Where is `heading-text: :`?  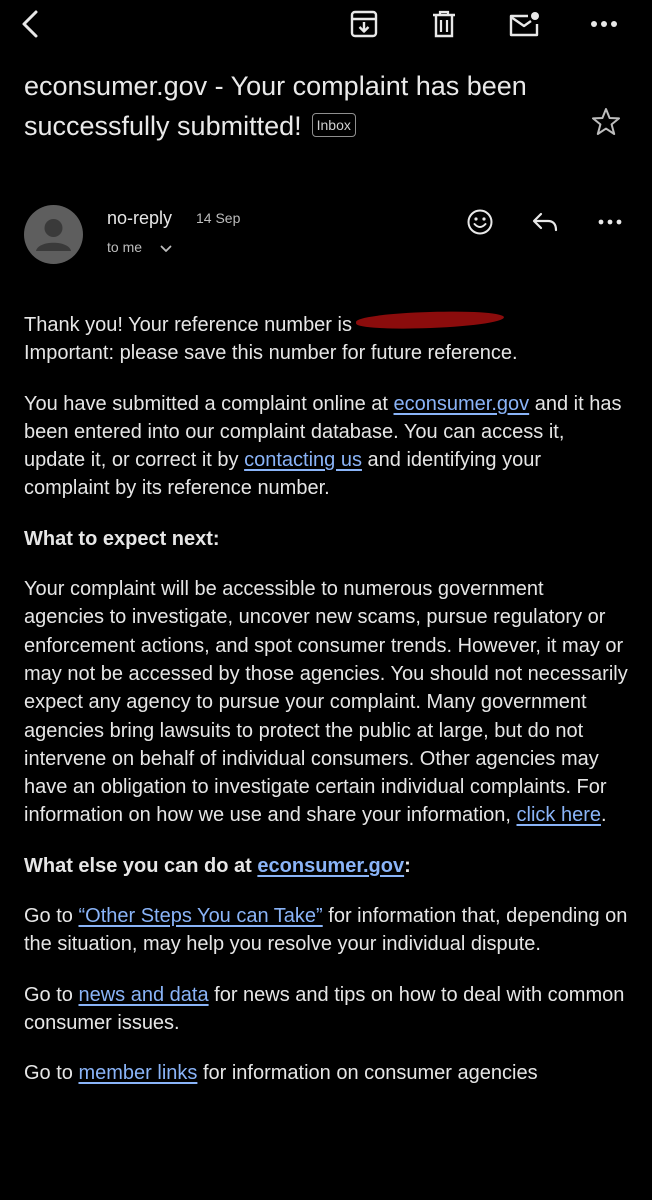 heading-text: : is located at coordinates (407, 865).